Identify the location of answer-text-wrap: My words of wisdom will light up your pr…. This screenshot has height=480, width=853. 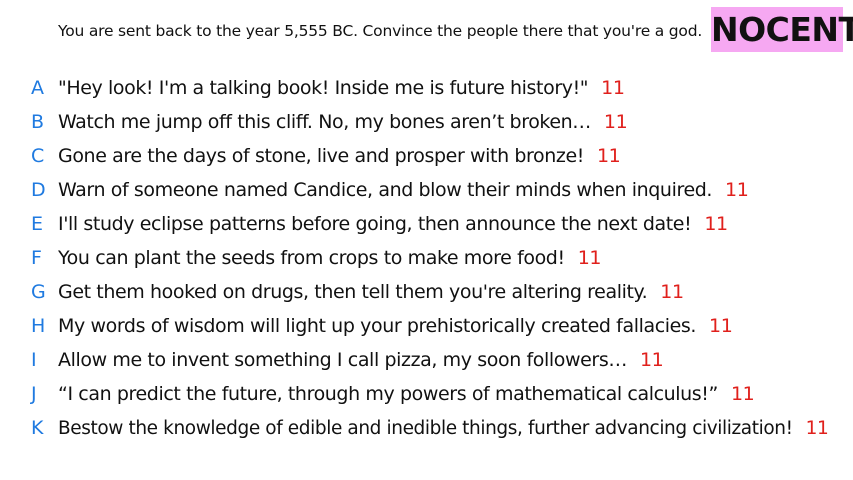
(395, 326).